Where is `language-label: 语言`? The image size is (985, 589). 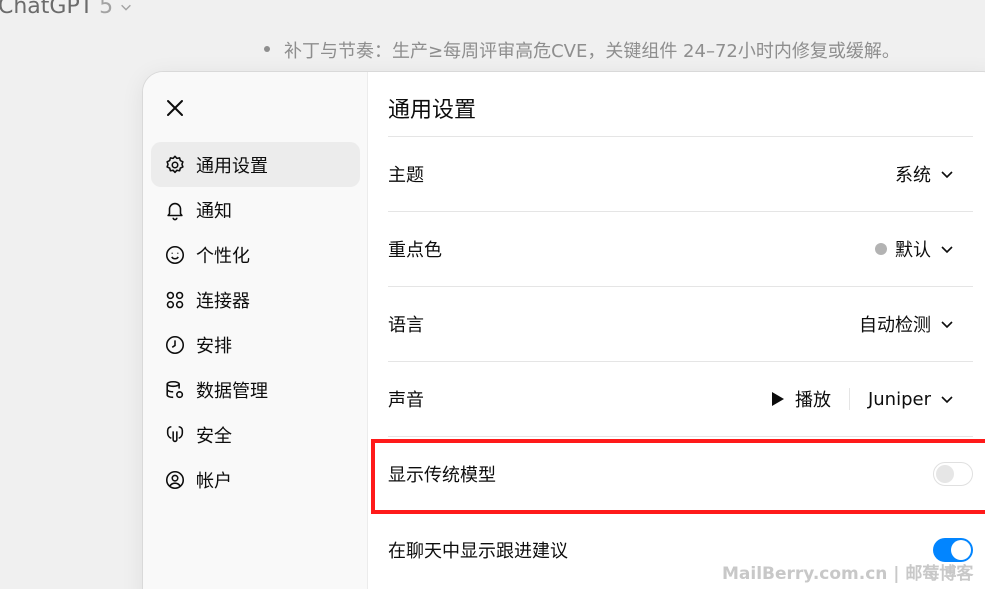 language-label: 语言 is located at coordinates (406, 325).